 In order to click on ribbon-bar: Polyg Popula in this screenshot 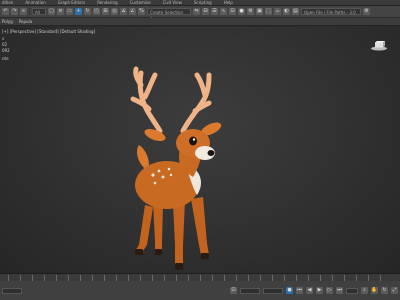, I will do `click(200, 22)`.